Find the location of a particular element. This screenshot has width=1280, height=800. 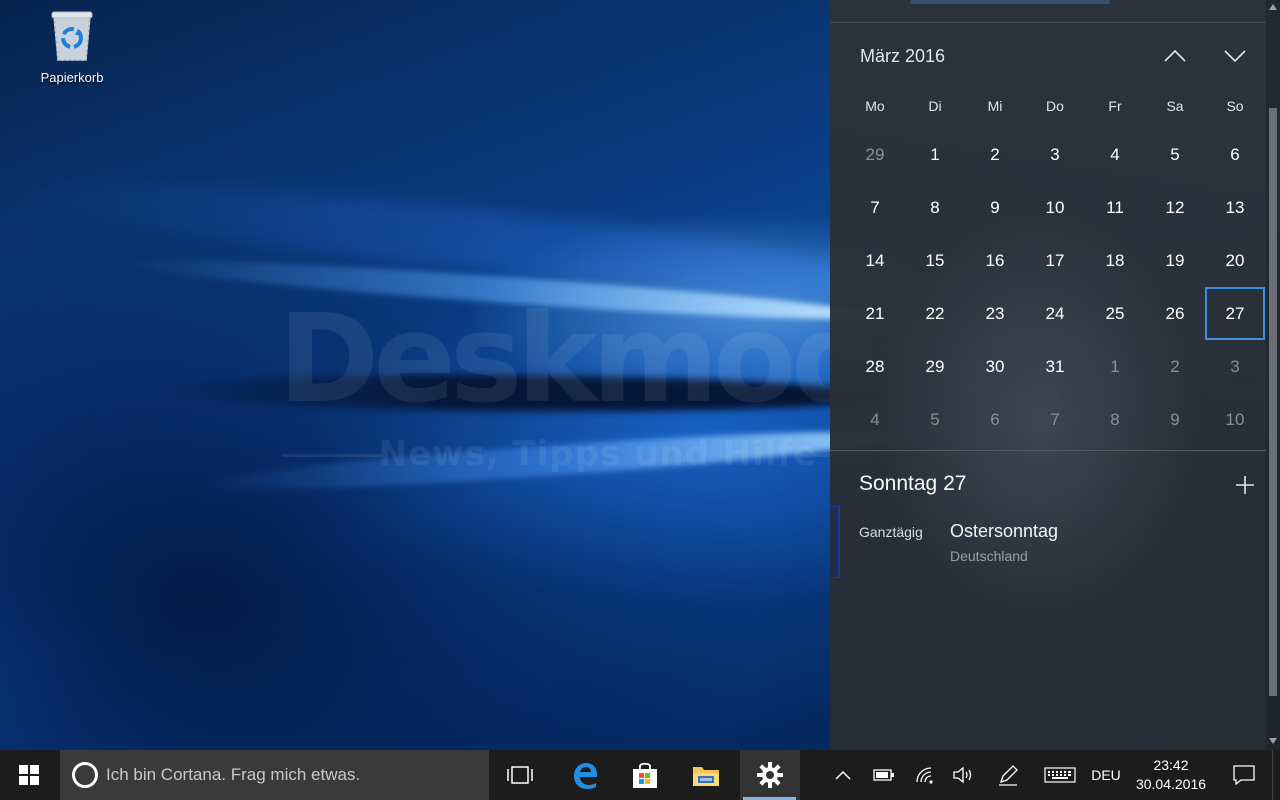

calendar-day: 21 is located at coordinates (875, 313).